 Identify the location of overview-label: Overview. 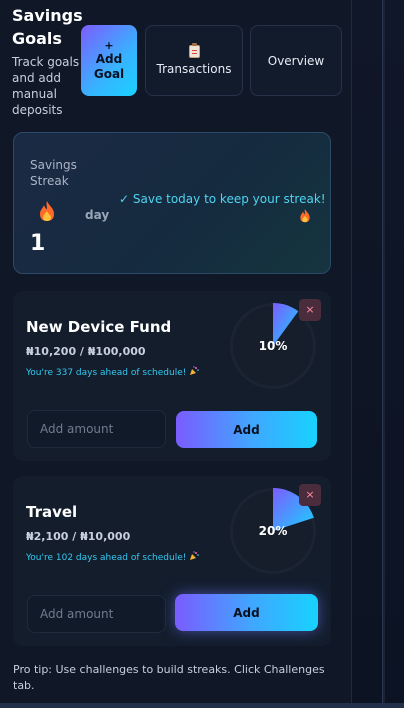
(296, 60).